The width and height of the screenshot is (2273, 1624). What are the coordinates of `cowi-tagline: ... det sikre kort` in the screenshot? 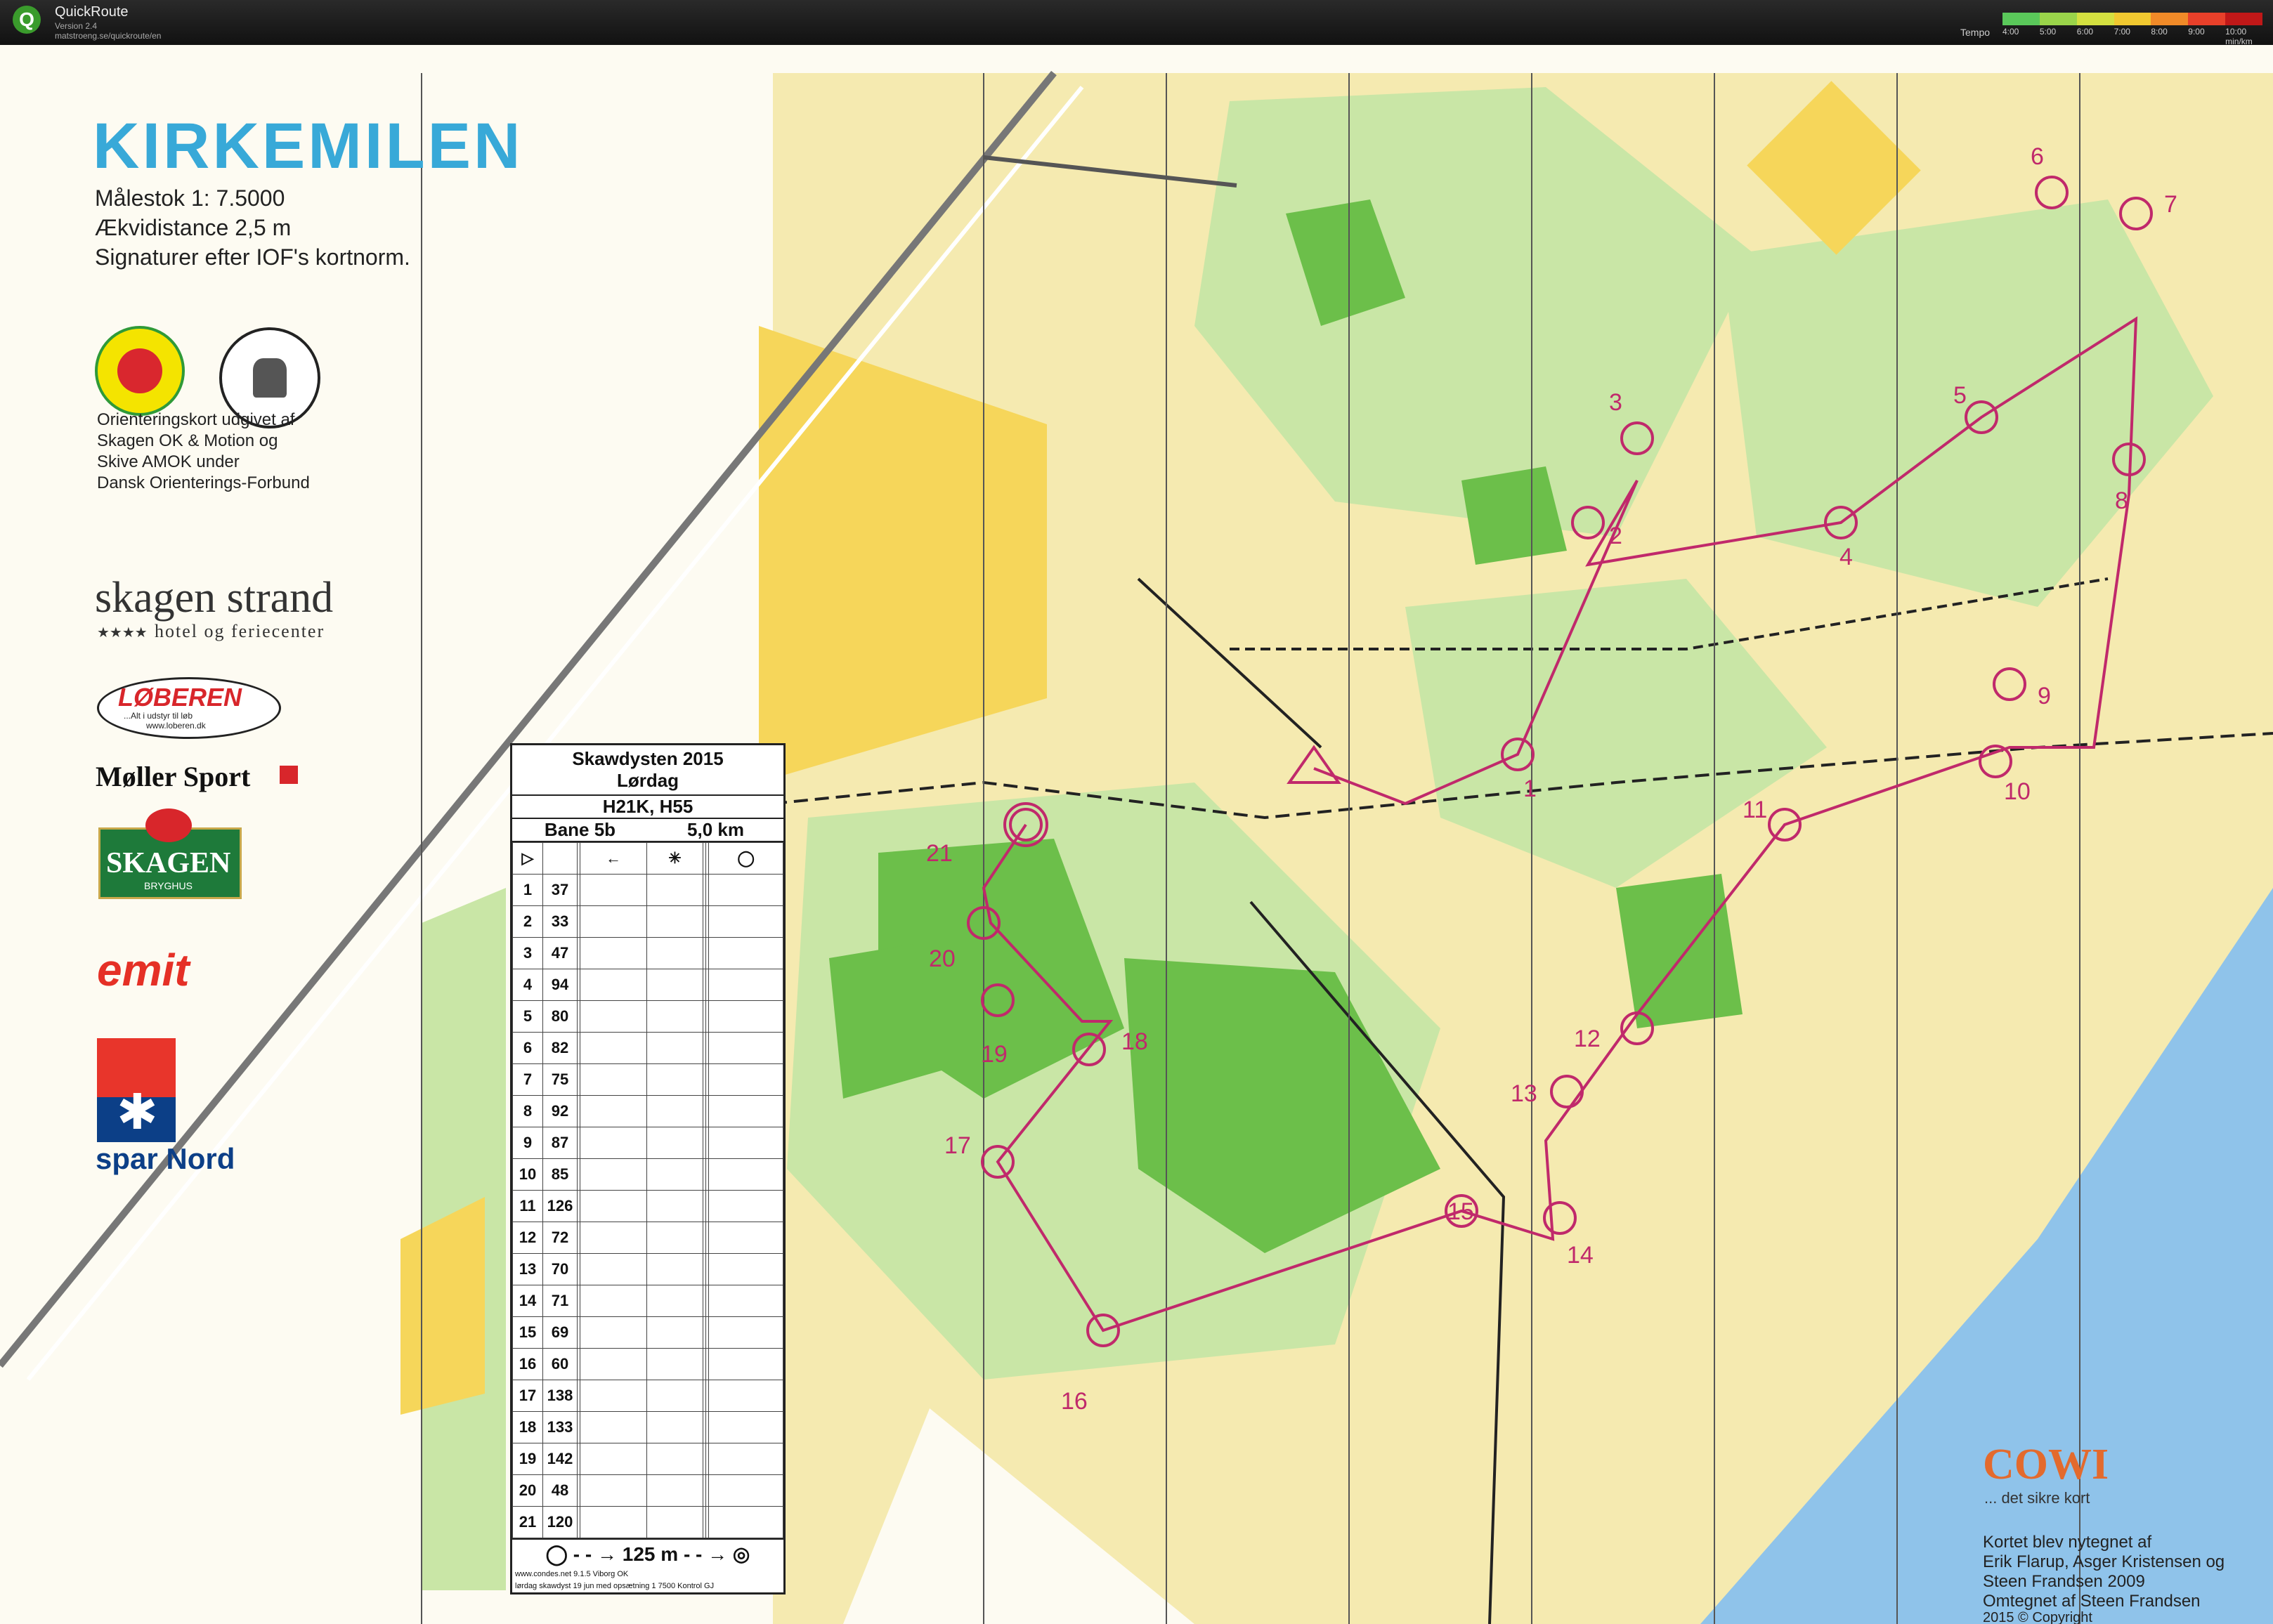 It's located at (2037, 1498).